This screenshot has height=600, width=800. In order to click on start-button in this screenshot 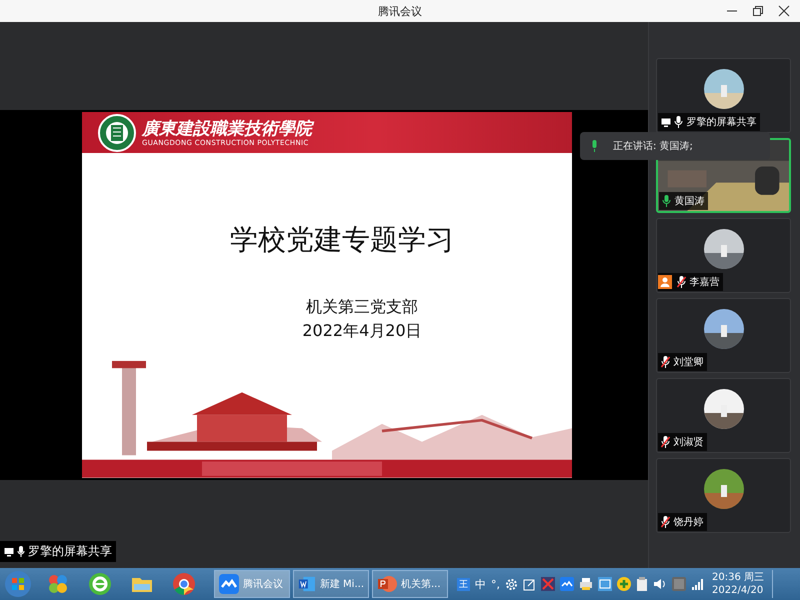, I will do `click(18, 584)`.